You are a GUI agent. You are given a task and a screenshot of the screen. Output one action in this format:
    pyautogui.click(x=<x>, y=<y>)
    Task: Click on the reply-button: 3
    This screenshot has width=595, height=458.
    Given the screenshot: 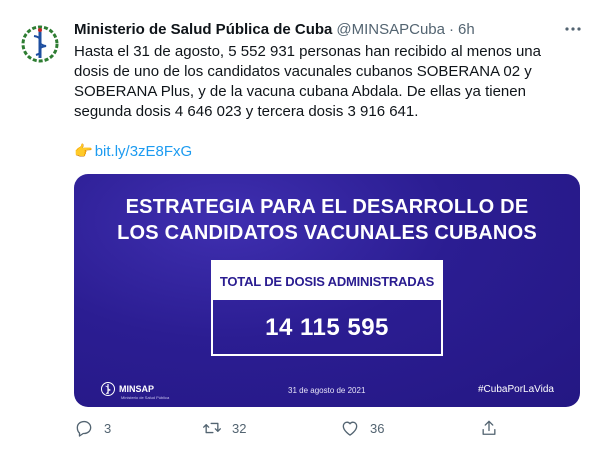 What is the action you would take?
    pyautogui.click(x=92, y=428)
    